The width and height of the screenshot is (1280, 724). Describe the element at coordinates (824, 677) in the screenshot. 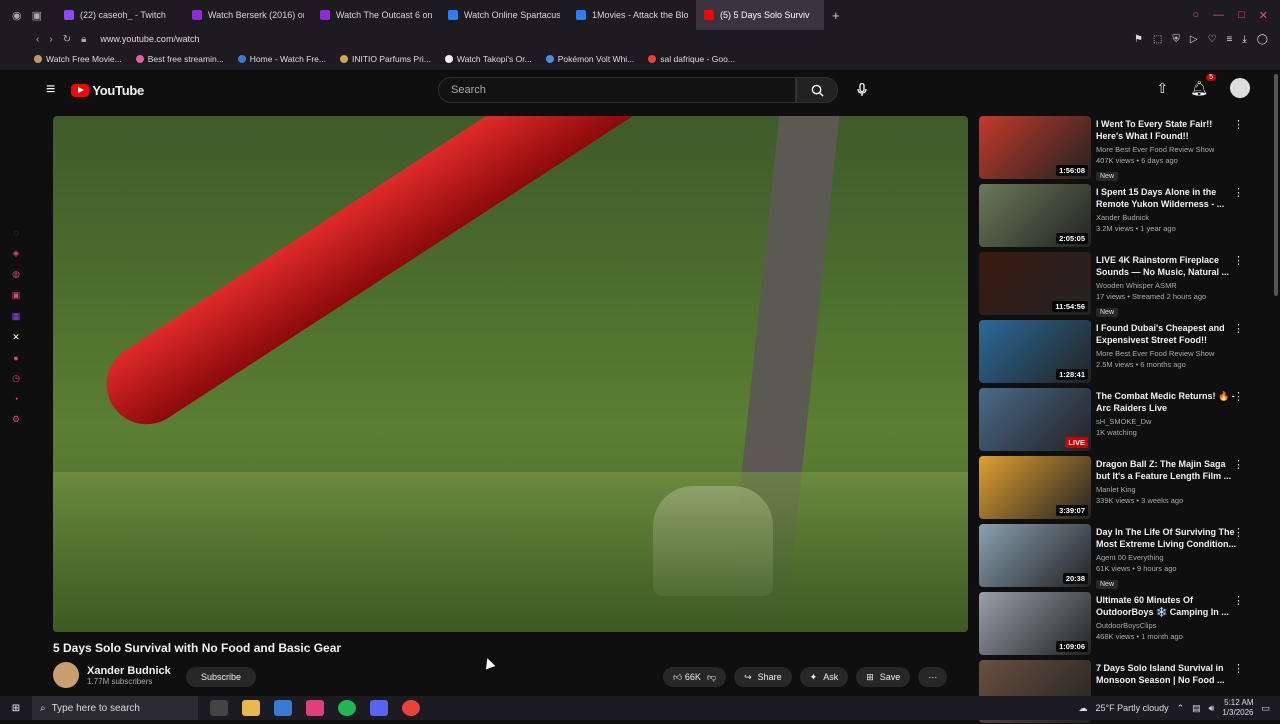

I see `ask-button: ✦ Ask` at that location.